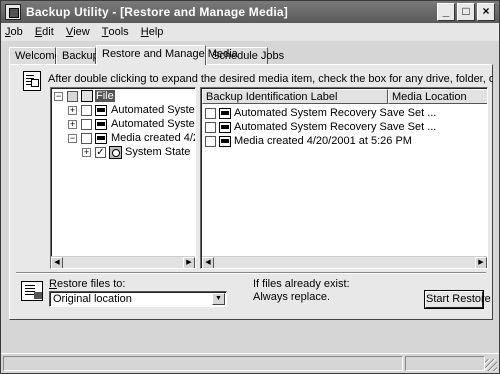  I want to click on status-bar, so click(250, 363).